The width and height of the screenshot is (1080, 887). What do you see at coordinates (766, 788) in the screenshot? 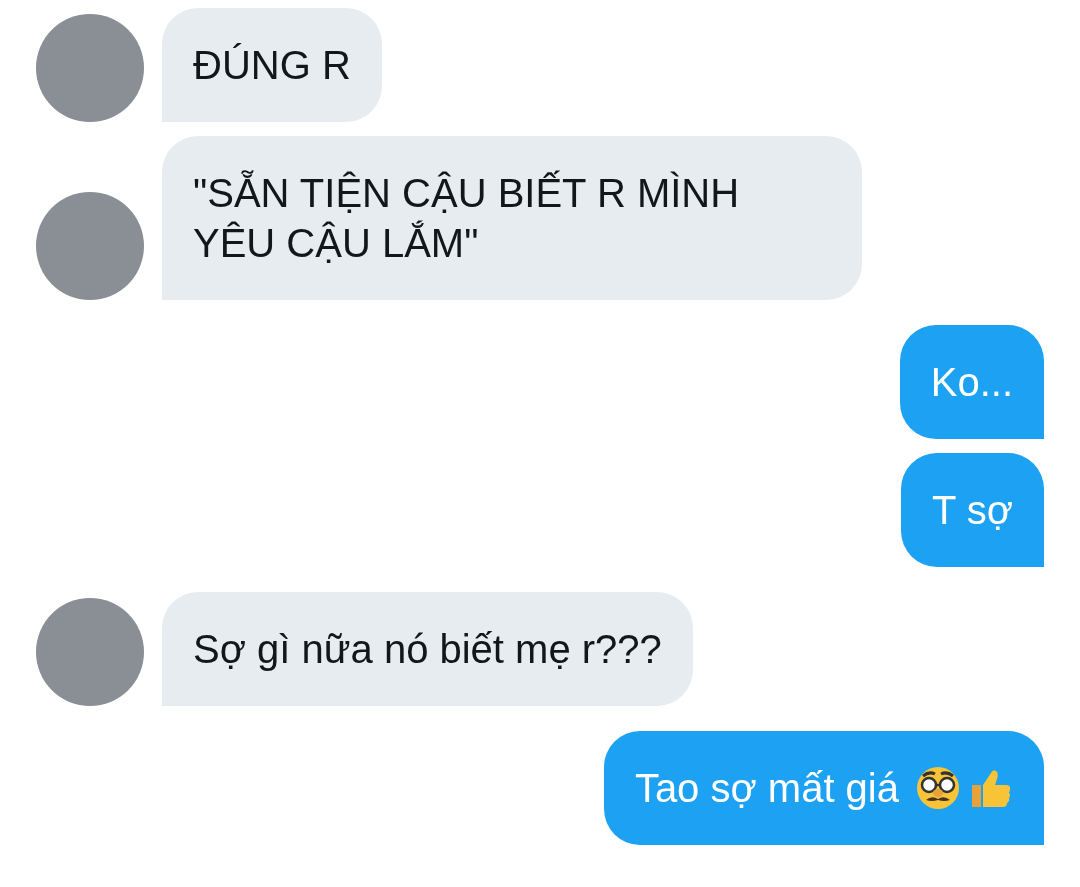
I see `message-text: Tao sợ mất giá` at bounding box center [766, 788].